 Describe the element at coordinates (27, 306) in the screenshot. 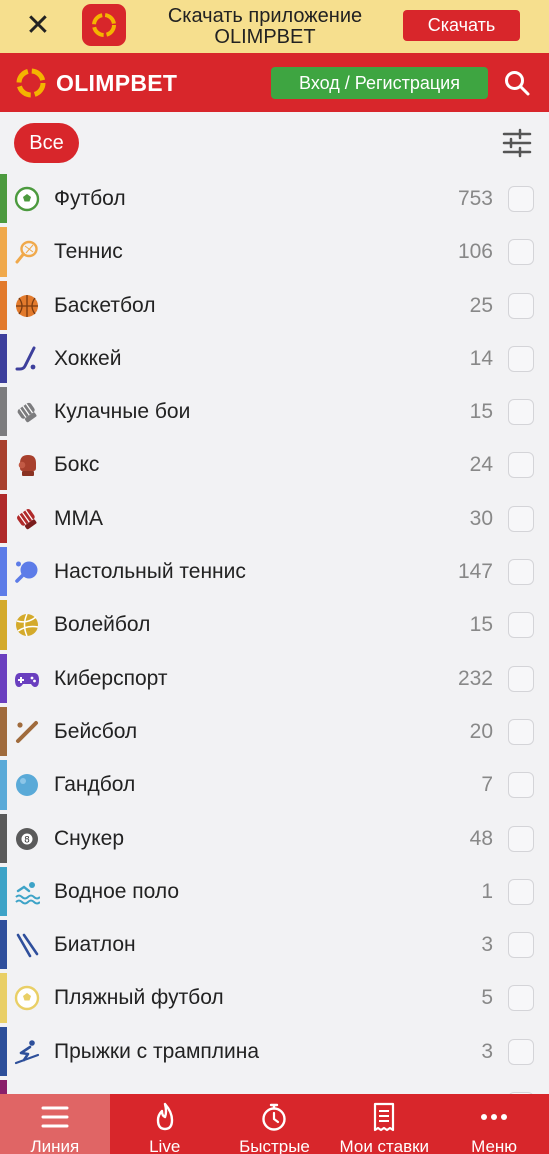

I see `basketball-icon` at that location.